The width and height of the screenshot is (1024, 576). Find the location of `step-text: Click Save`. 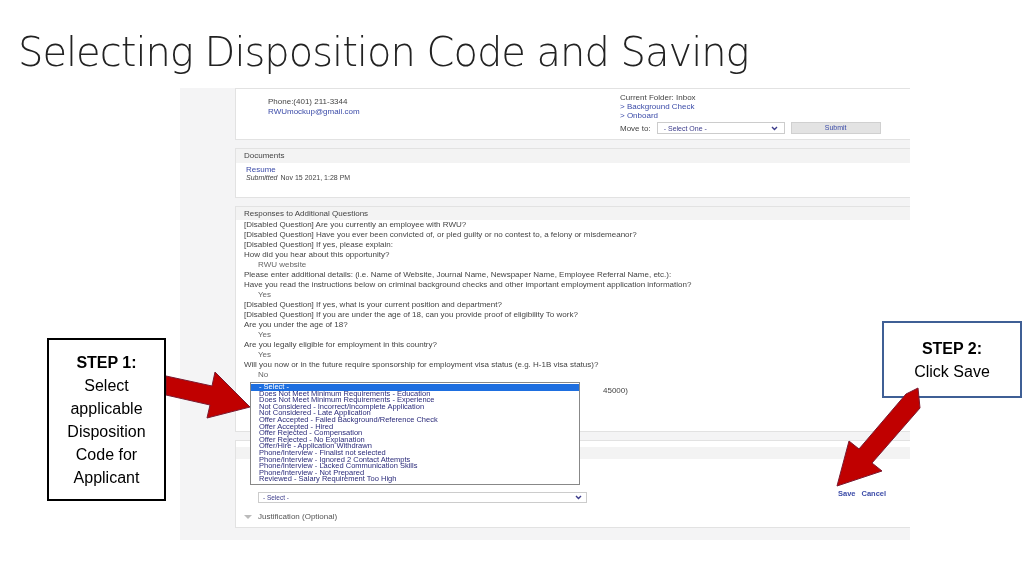

step-text: Click Save is located at coordinates (952, 371).